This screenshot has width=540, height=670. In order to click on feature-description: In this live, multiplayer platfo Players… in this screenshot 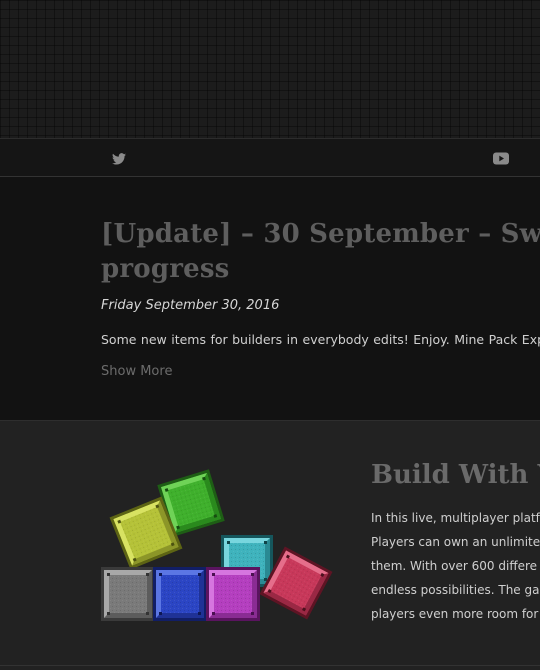, I will do `click(455, 566)`.